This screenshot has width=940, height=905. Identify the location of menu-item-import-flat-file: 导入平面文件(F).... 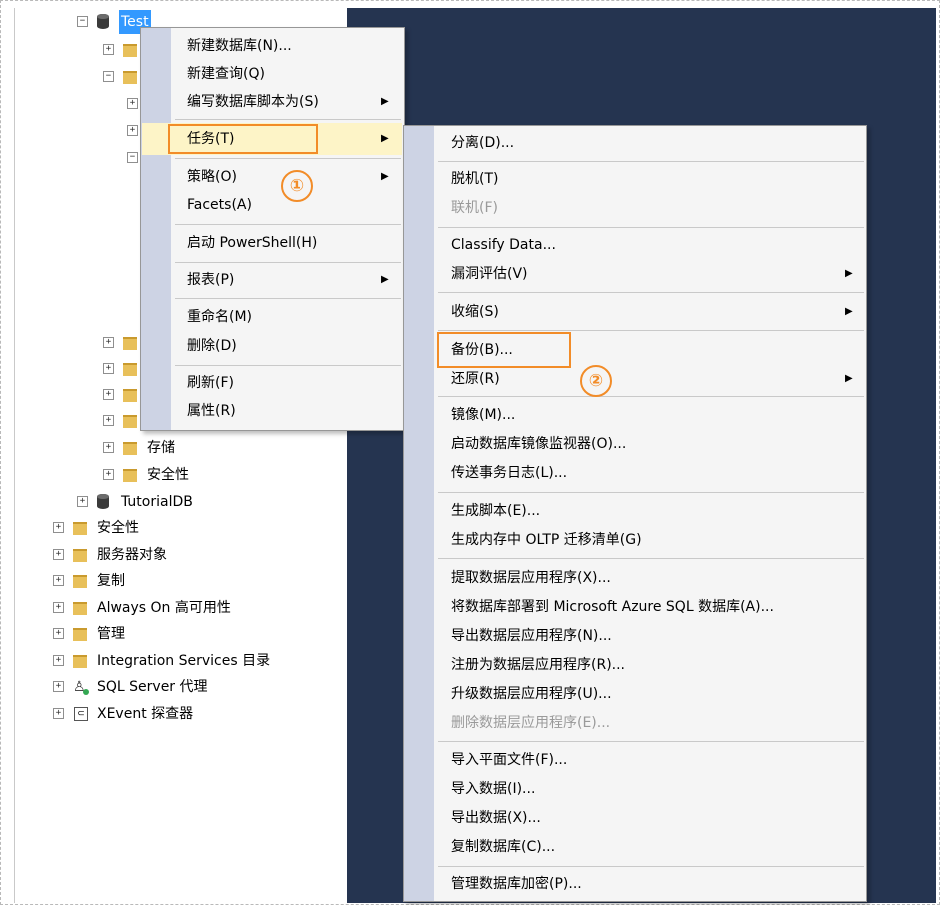
(509, 760).